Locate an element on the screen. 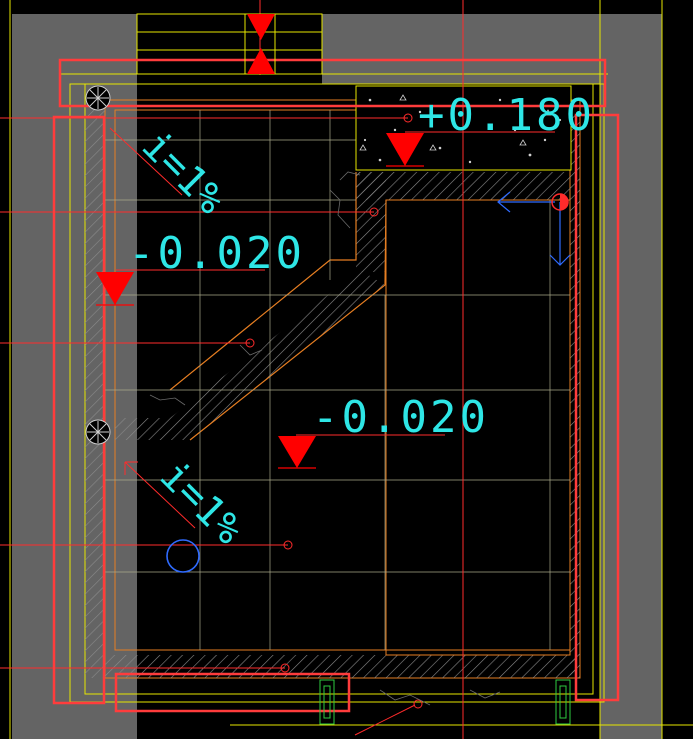 The height and width of the screenshot is (739, 693). elevation-label-left: -0.020 is located at coordinates (216, 253).